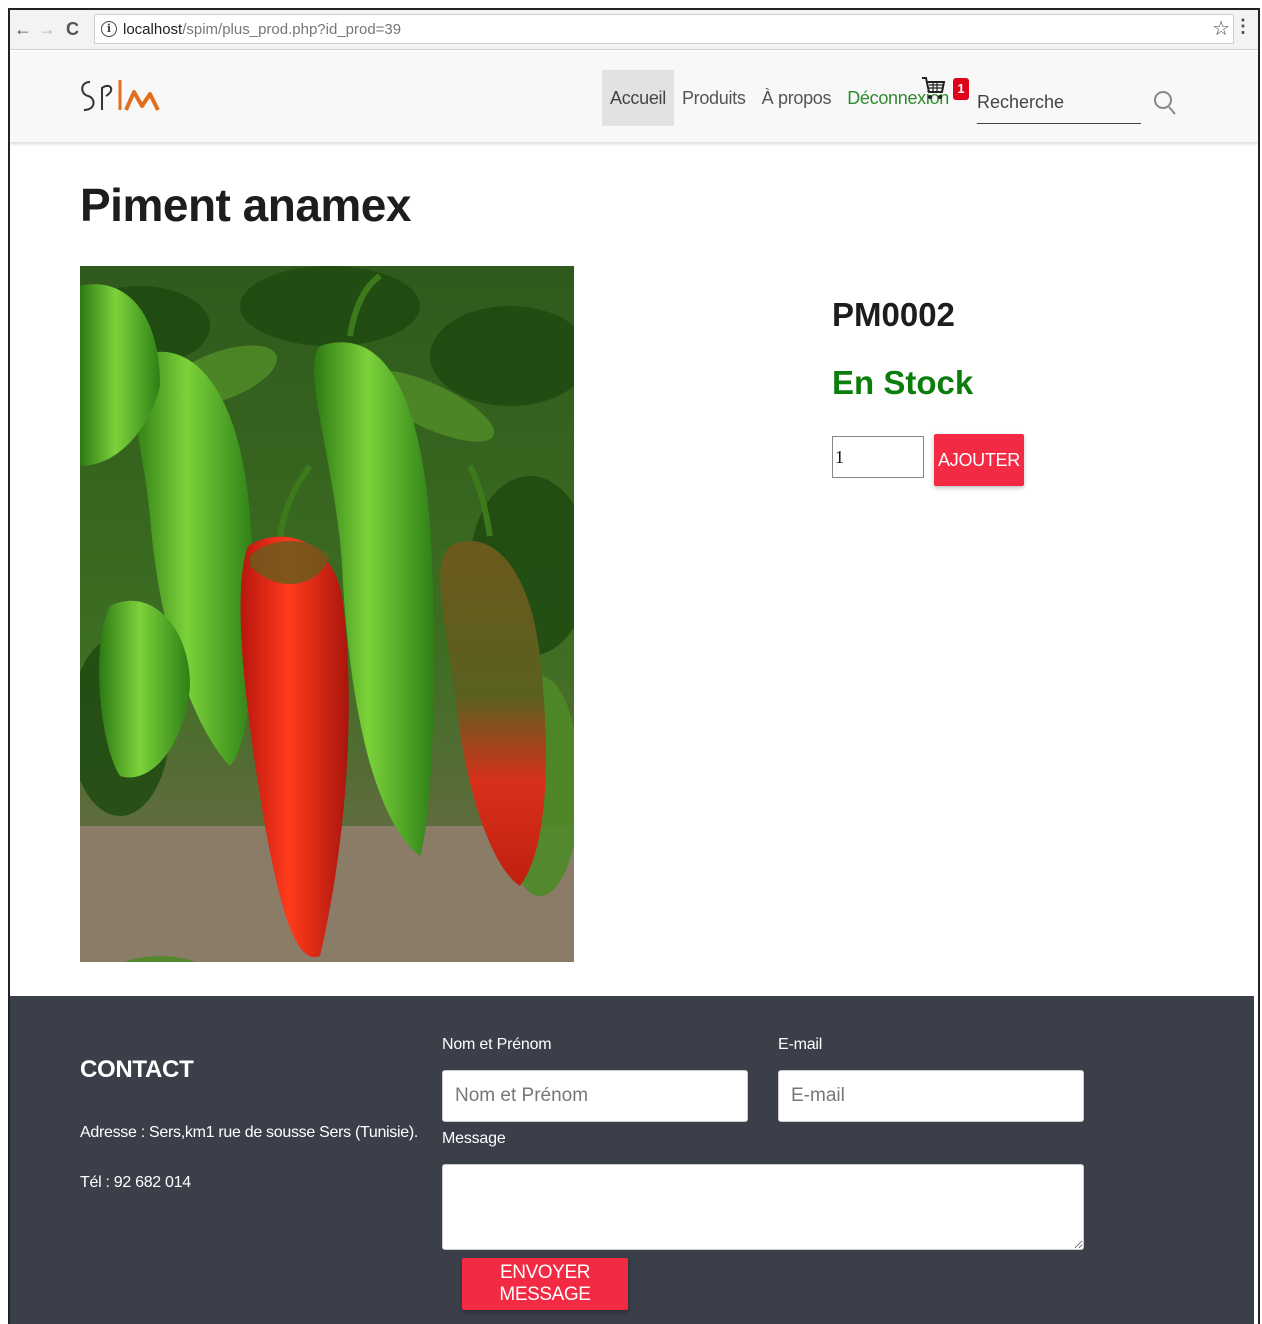 The image size is (1262, 1324). What do you see at coordinates (137, 1069) in the screenshot?
I see `contact-heading: CONTACT` at bounding box center [137, 1069].